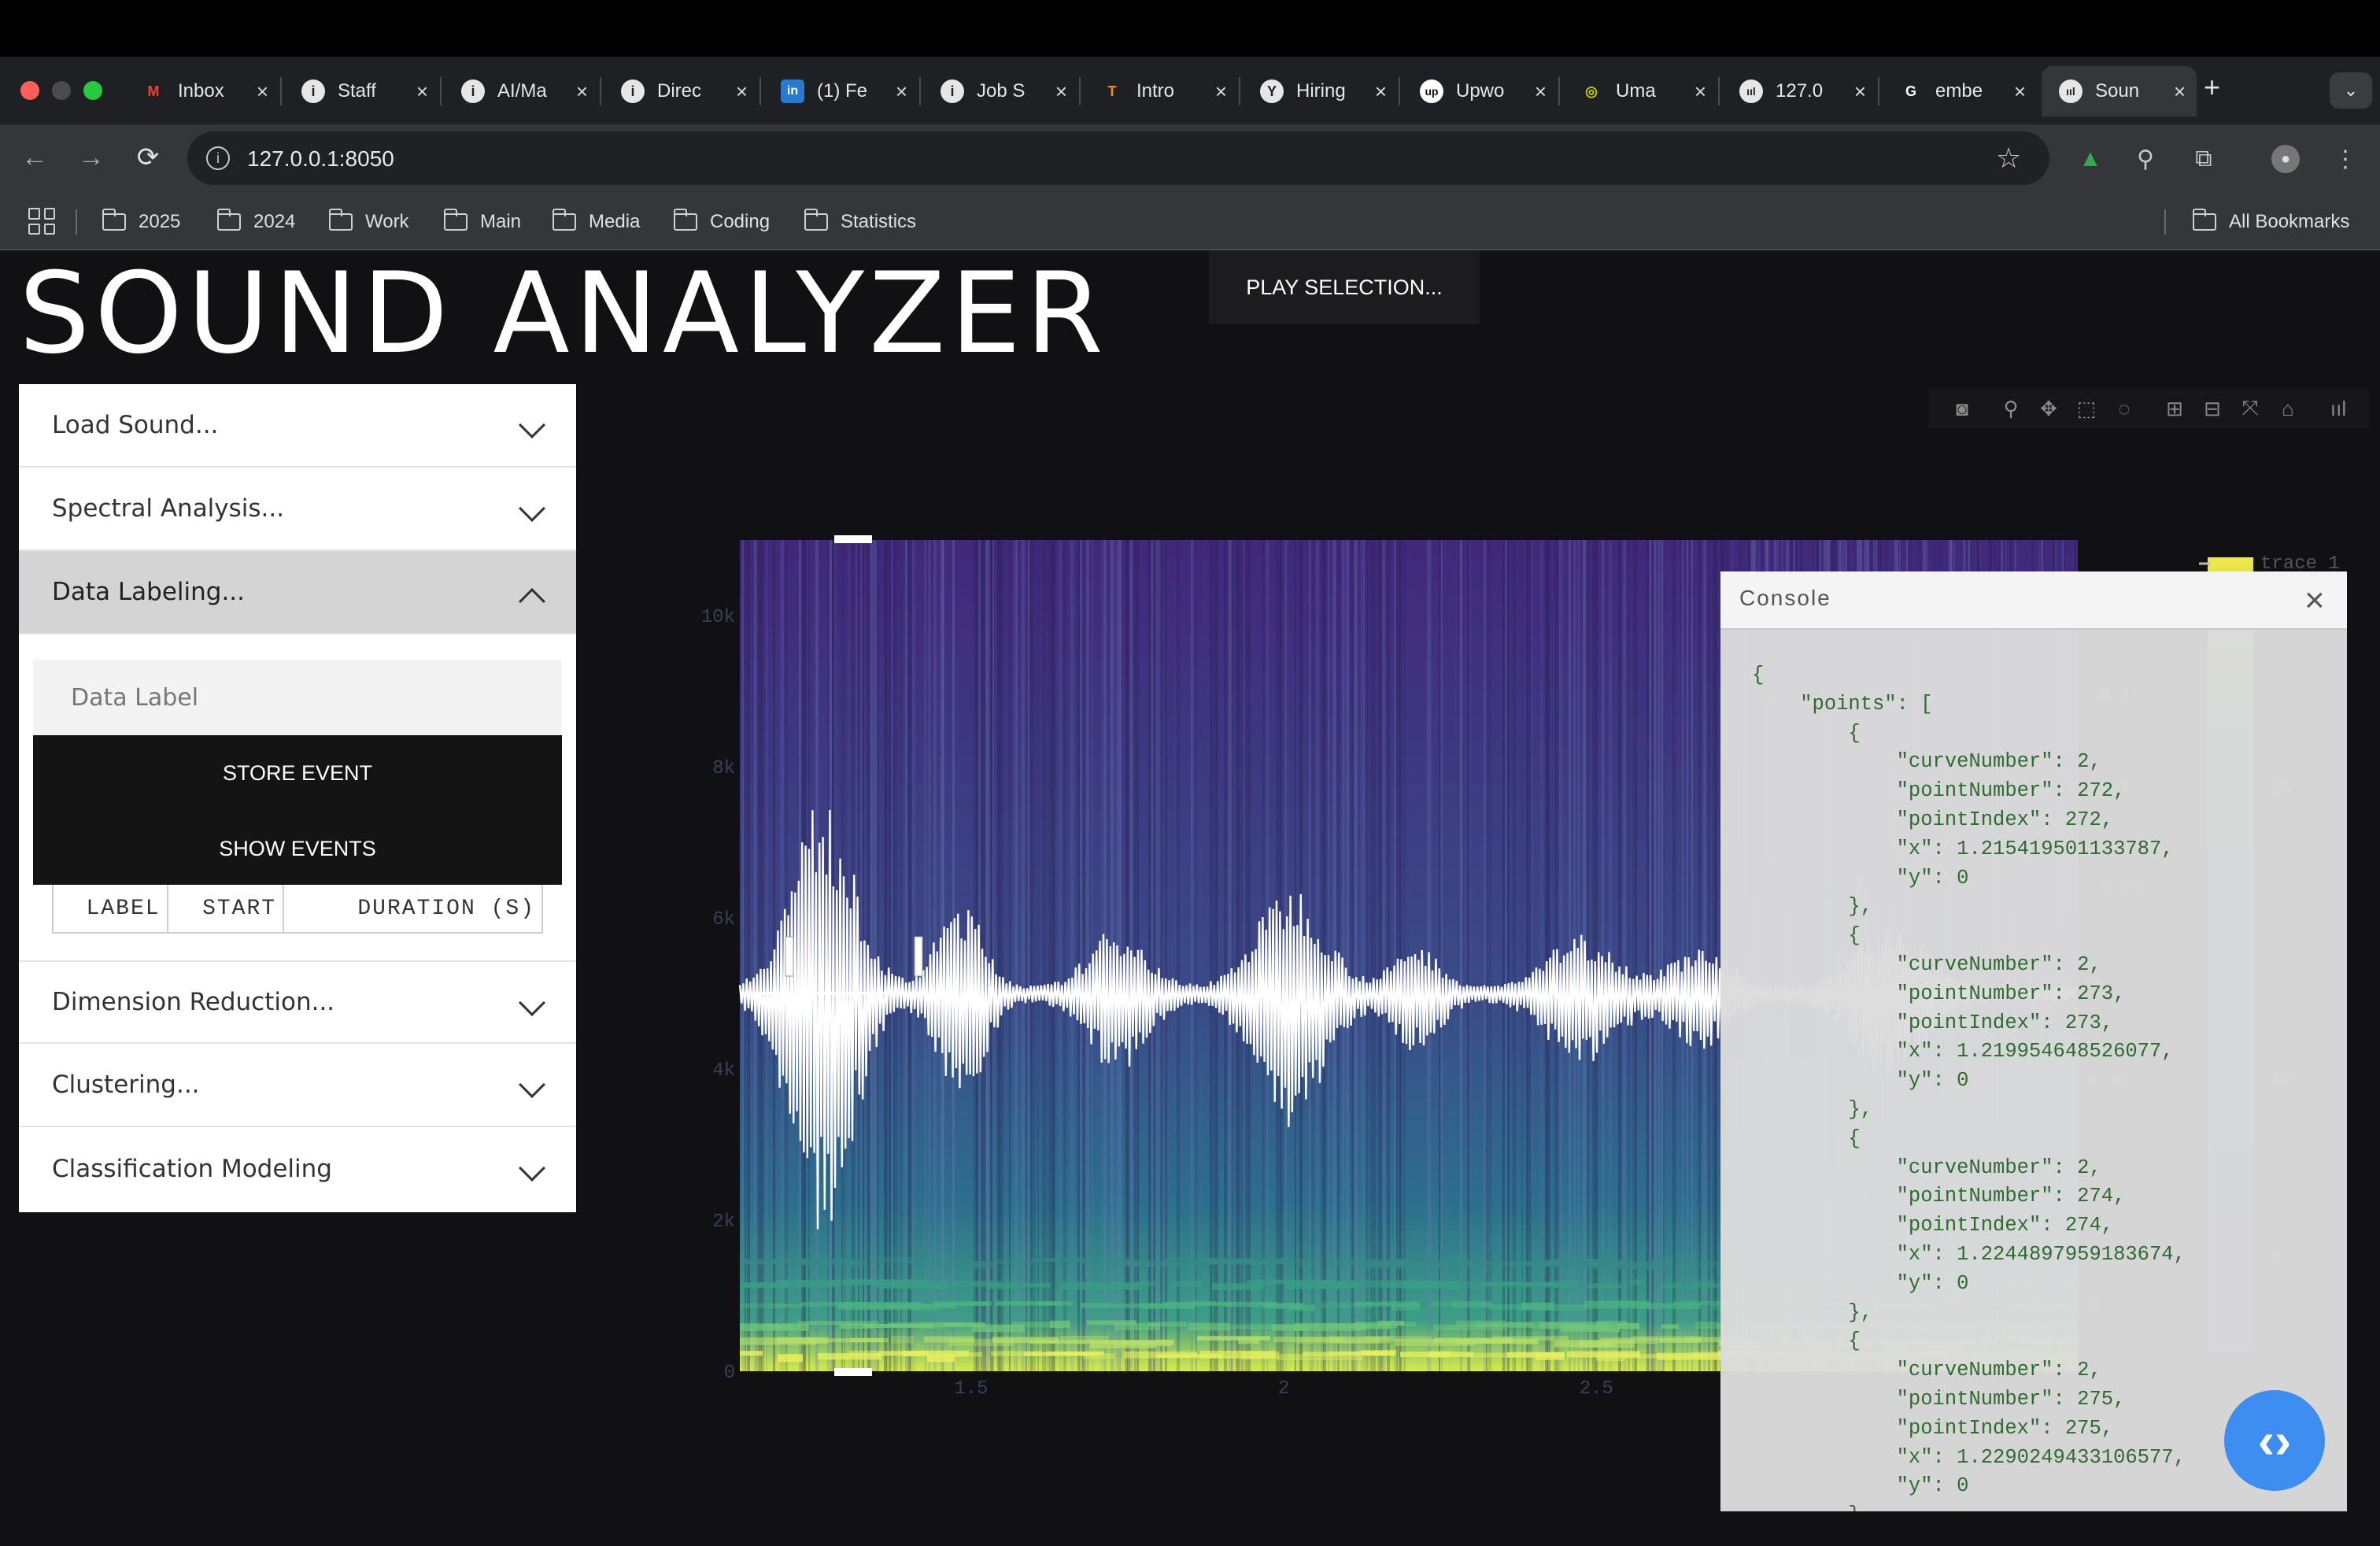  What do you see at coordinates (1283, 1389) in the screenshot?
I see `x-axis-ticks: 1.5 2 2.5` at bounding box center [1283, 1389].